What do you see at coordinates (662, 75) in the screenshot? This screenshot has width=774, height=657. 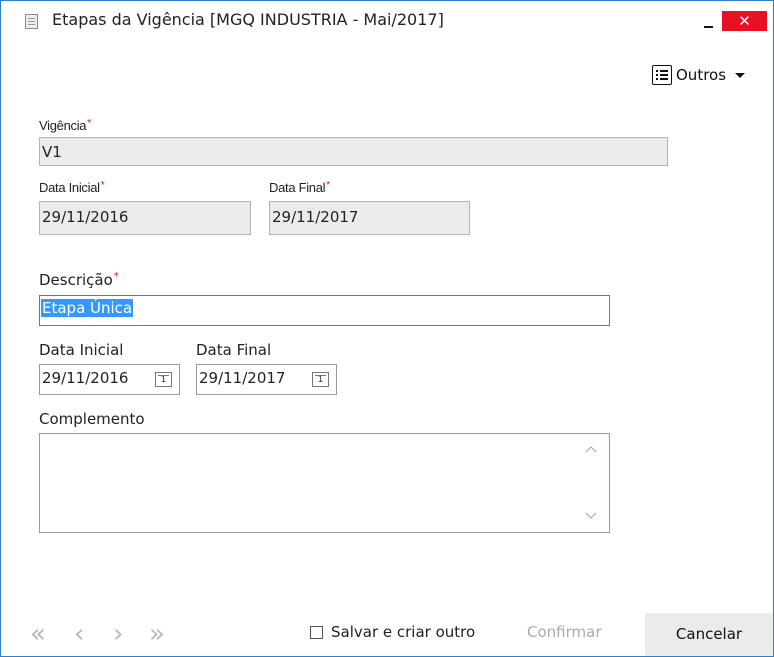 I see `list-icon` at bounding box center [662, 75].